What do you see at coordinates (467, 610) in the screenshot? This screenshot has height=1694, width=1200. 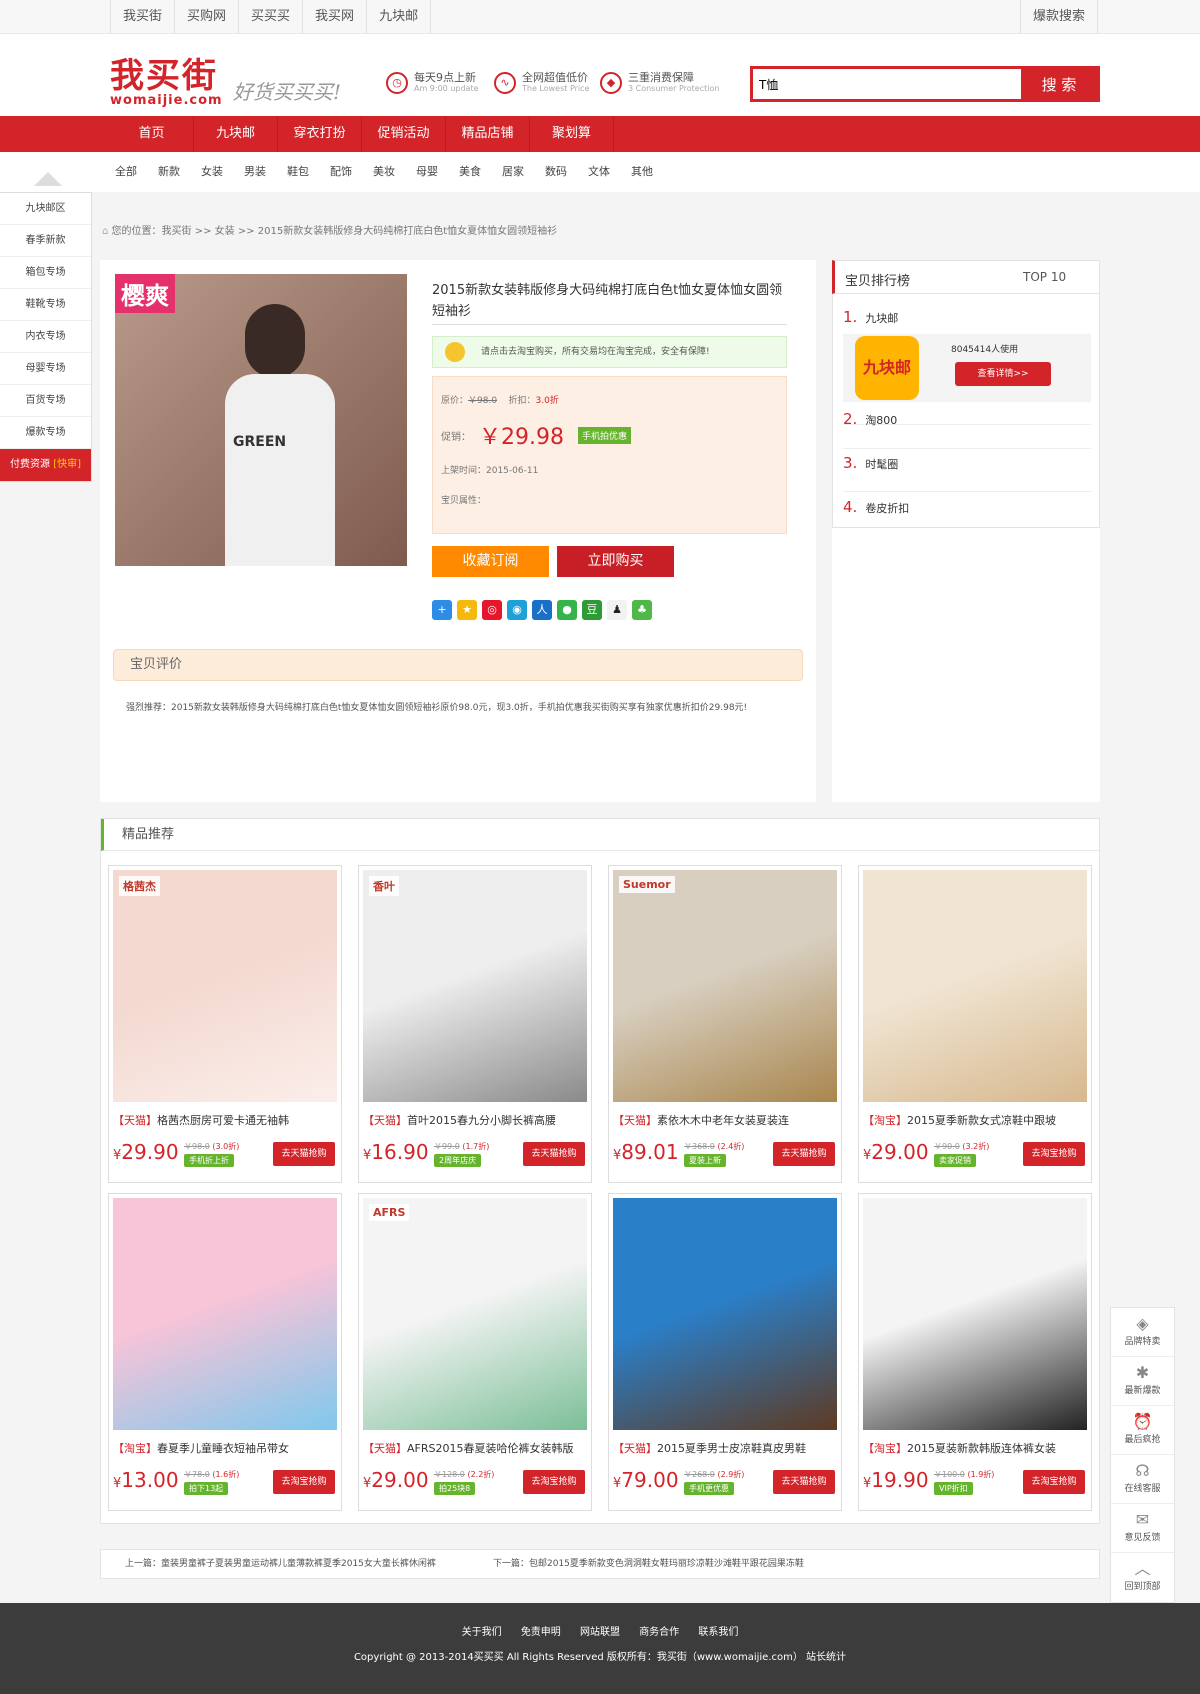 I see `qzone-share-icon: ★` at bounding box center [467, 610].